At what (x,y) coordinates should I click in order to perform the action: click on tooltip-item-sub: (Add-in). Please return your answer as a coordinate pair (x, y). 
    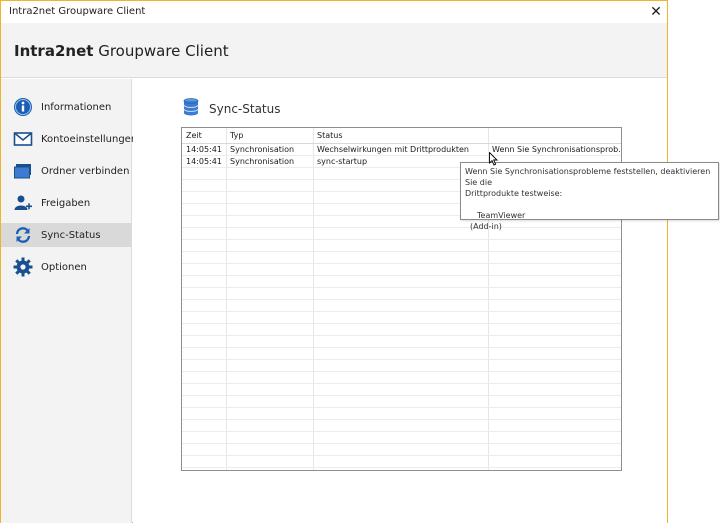
    Looking at the image, I should click on (486, 226).